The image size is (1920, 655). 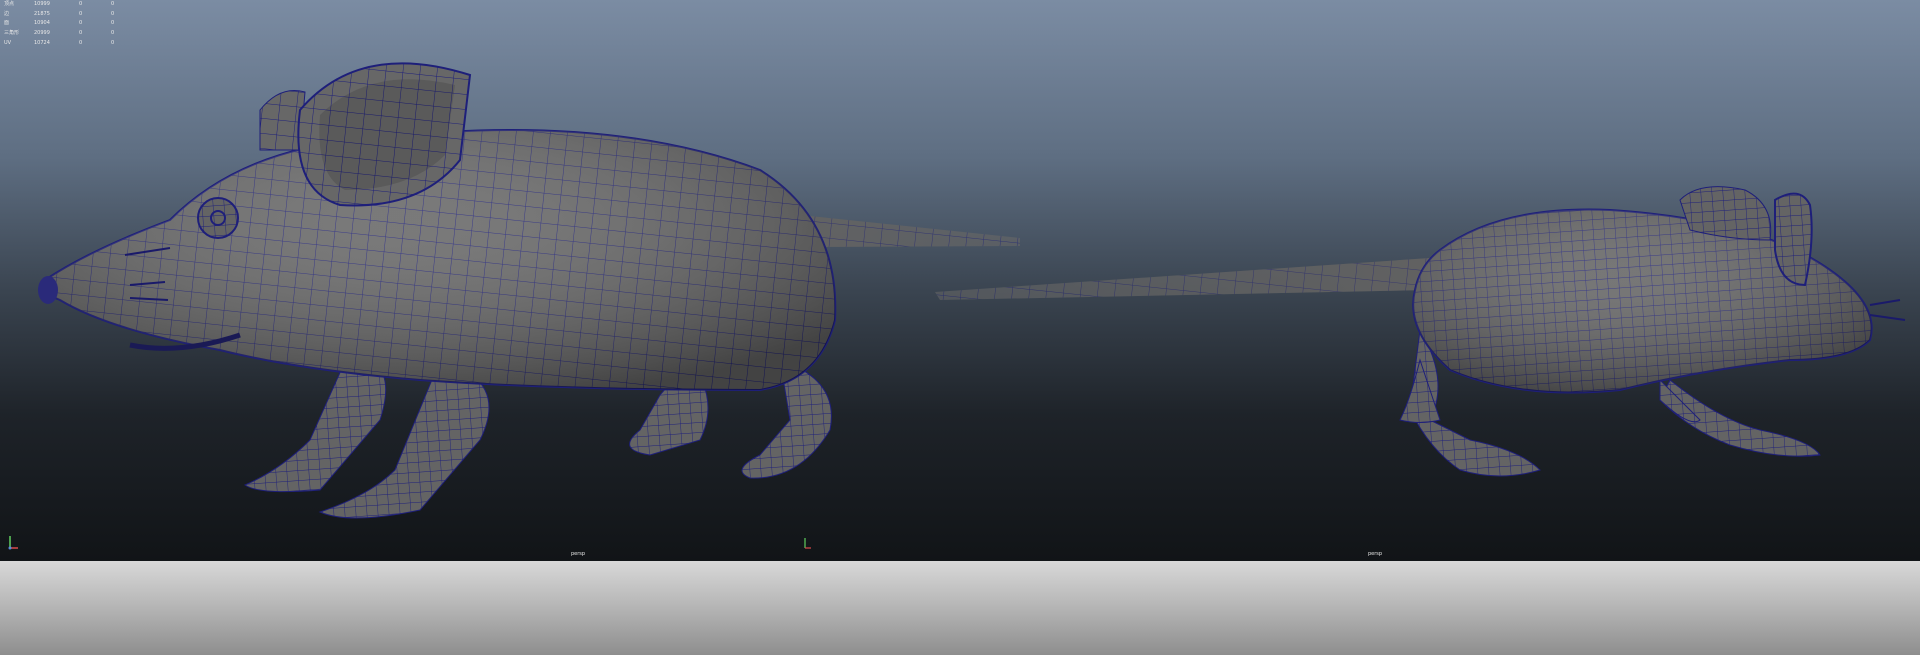 What do you see at coordinates (73, 34) in the screenshot?
I see `hud-row-triangles: 三角形 20999 0 0` at bounding box center [73, 34].